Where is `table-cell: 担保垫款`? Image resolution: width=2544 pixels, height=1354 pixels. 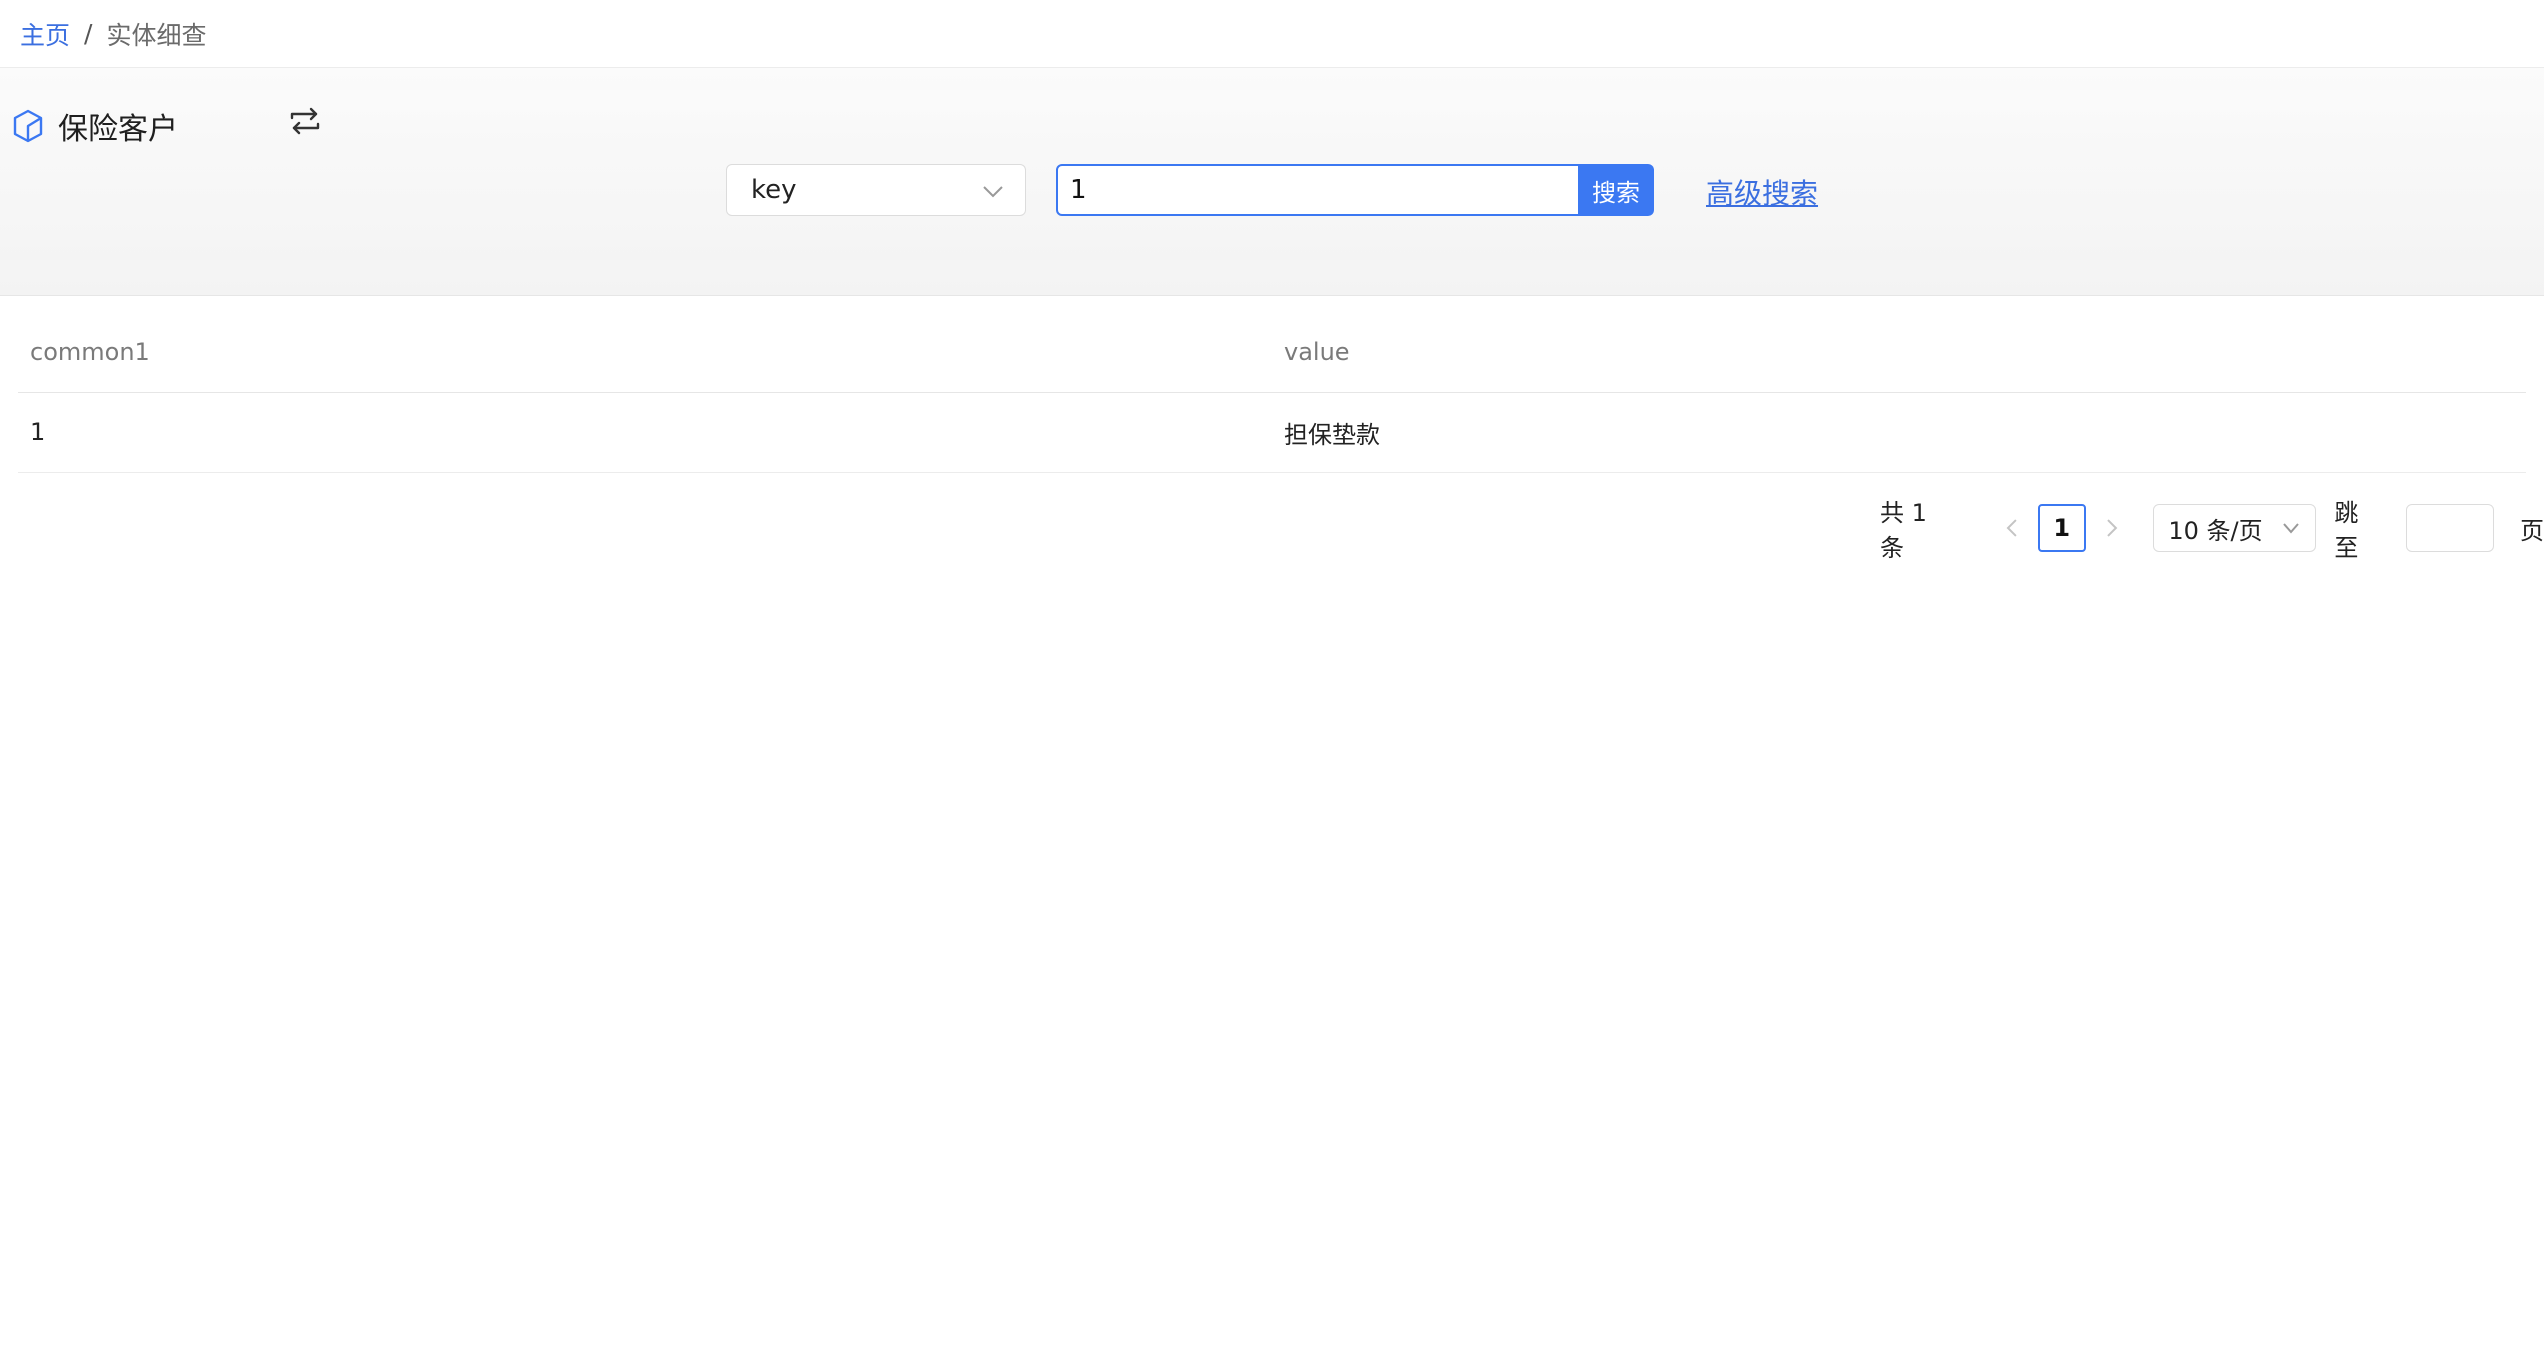 table-cell: 担保垫款 is located at coordinates (1899, 432).